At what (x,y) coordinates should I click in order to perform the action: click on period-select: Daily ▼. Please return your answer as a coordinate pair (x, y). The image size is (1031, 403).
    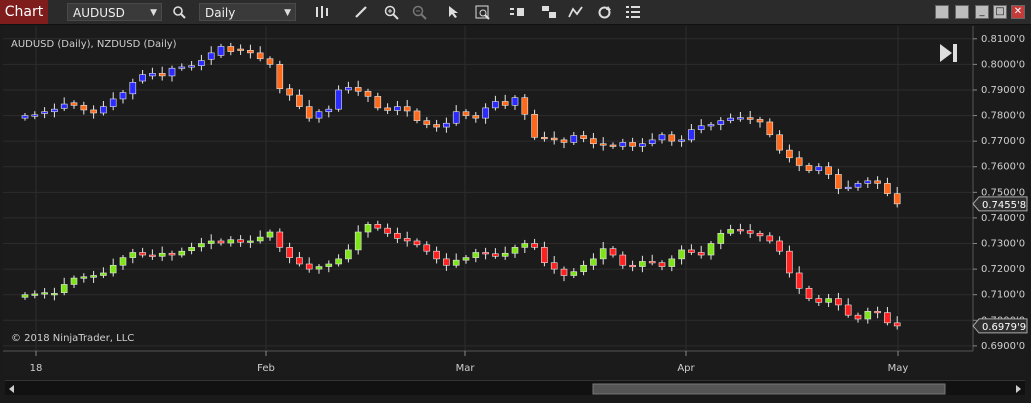
    Looking at the image, I should click on (247, 12).